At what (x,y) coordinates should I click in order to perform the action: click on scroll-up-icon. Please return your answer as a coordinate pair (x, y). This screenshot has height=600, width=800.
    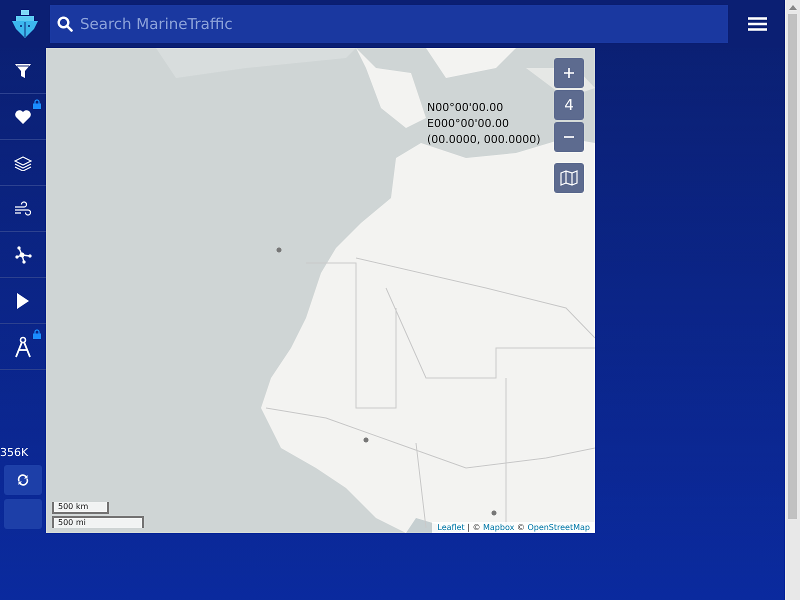
    Looking at the image, I should click on (792, 7).